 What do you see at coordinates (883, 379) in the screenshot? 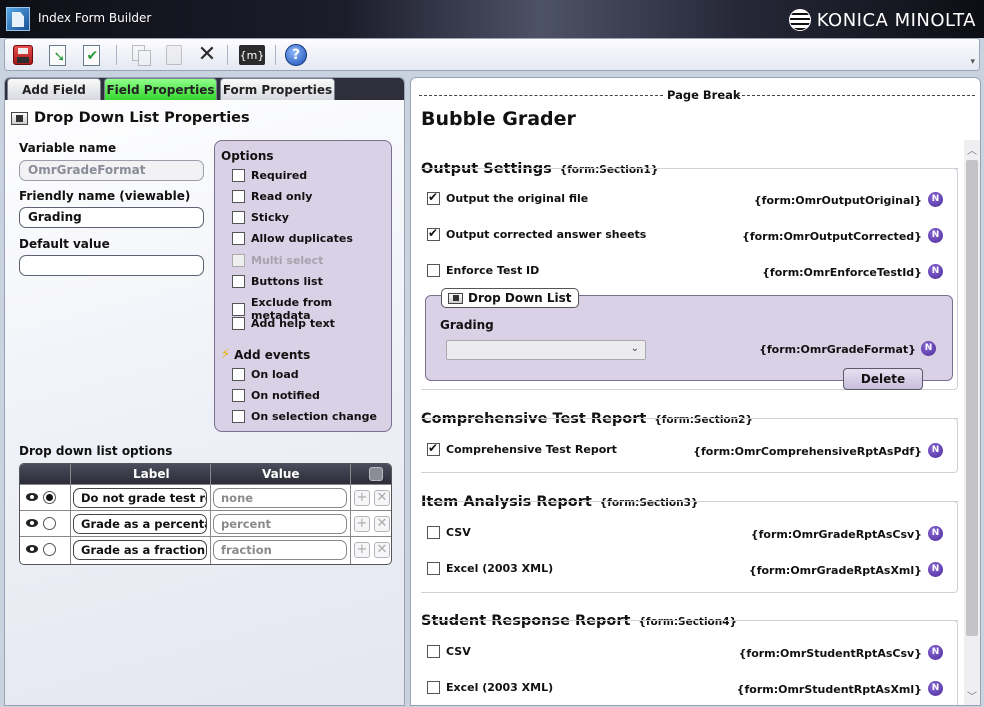
I see `delete-field-button: Delete` at bounding box center [883, 379].